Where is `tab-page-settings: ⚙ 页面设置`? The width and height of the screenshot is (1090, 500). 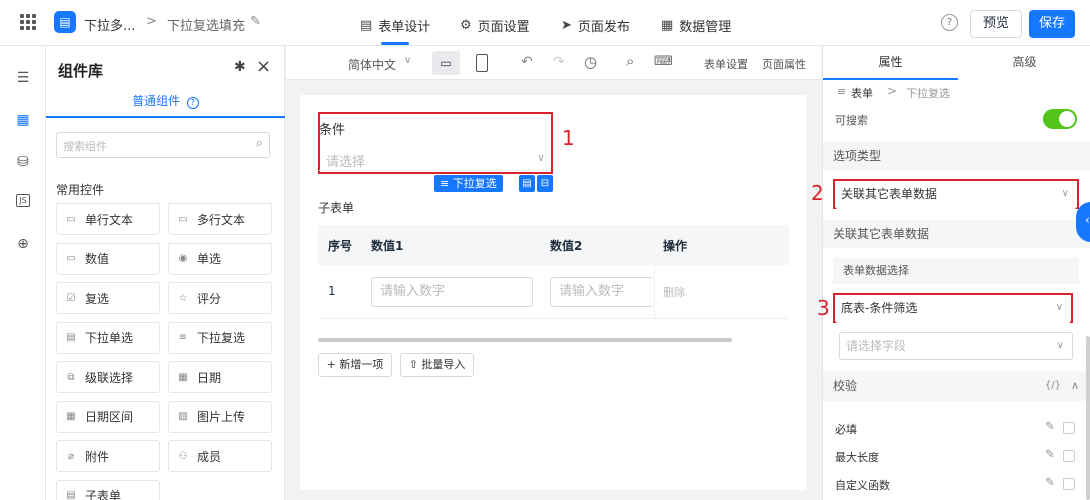 tab-page-settings: ⚙ 页面设置 is located at coordinates (495, 25).